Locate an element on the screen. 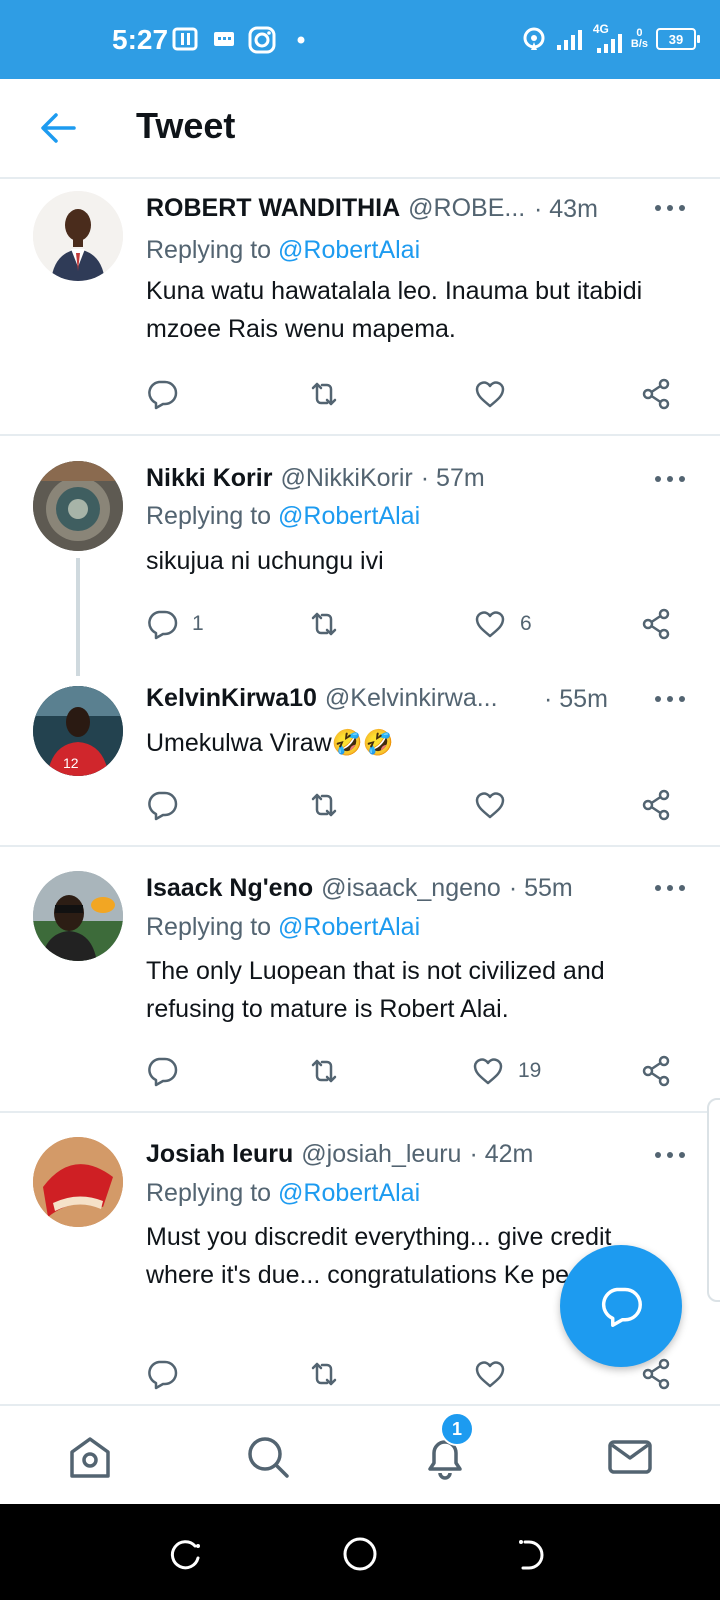 The height and width of the screenshot is (1600, 720). messages-icon is located at coordinates (630, 1457).